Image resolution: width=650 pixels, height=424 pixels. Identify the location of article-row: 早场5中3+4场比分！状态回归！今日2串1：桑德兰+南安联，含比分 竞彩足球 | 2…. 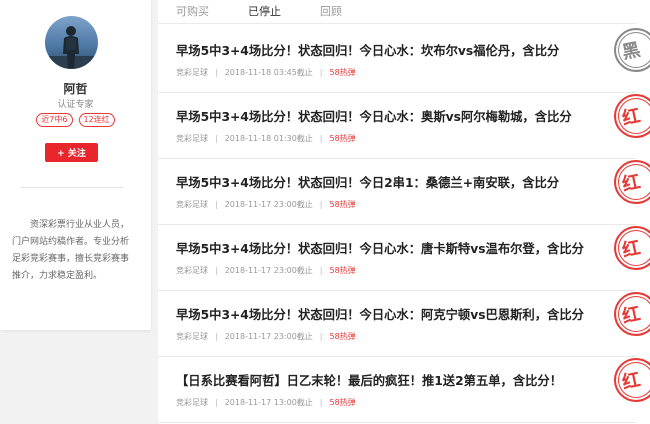
(404, 192).